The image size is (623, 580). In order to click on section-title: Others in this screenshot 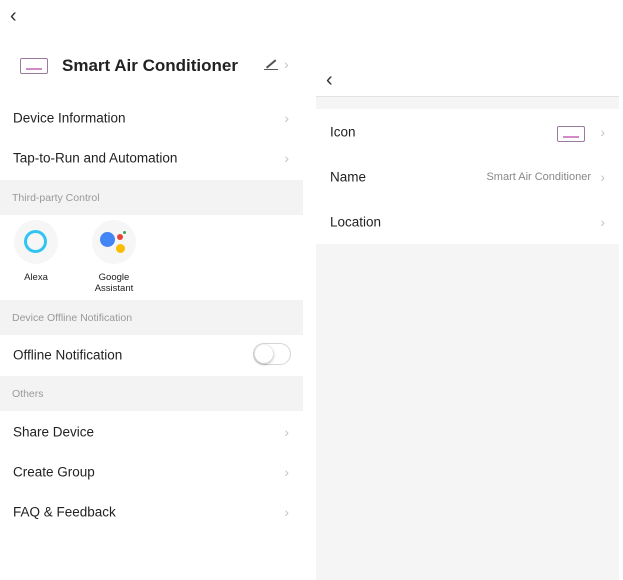, I will do `click(28, 393)`.